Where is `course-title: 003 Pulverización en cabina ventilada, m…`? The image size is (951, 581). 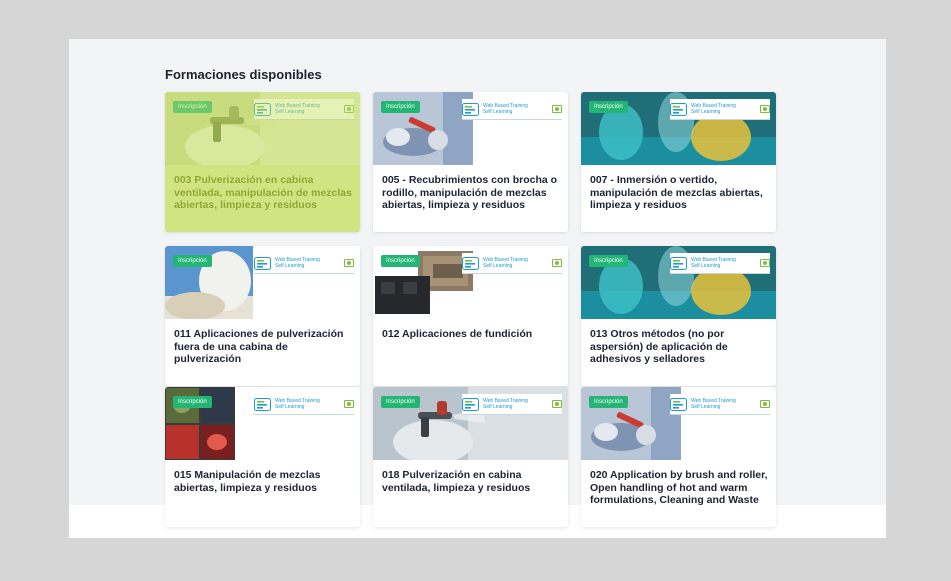
course-title: 003 Pulverización en cabina ventilada, m… is located at coordinates (263, 192).